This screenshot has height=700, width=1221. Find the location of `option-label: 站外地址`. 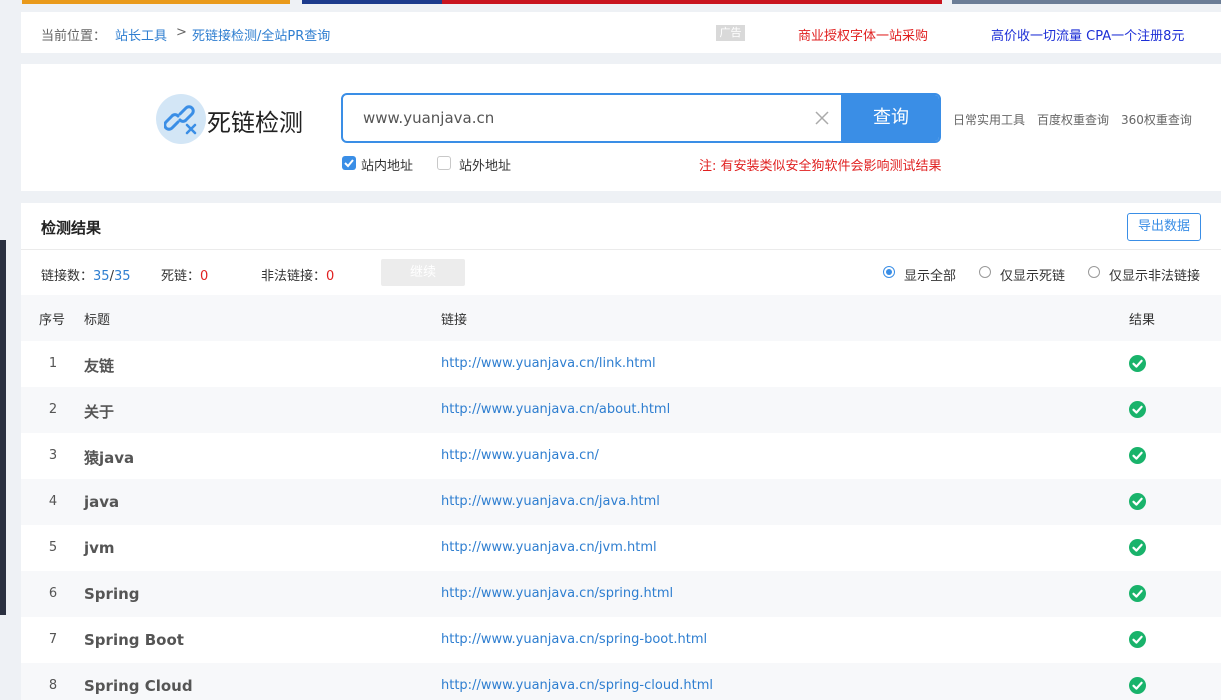

option-label: 站外地址 is located at coordinates (485, 166).